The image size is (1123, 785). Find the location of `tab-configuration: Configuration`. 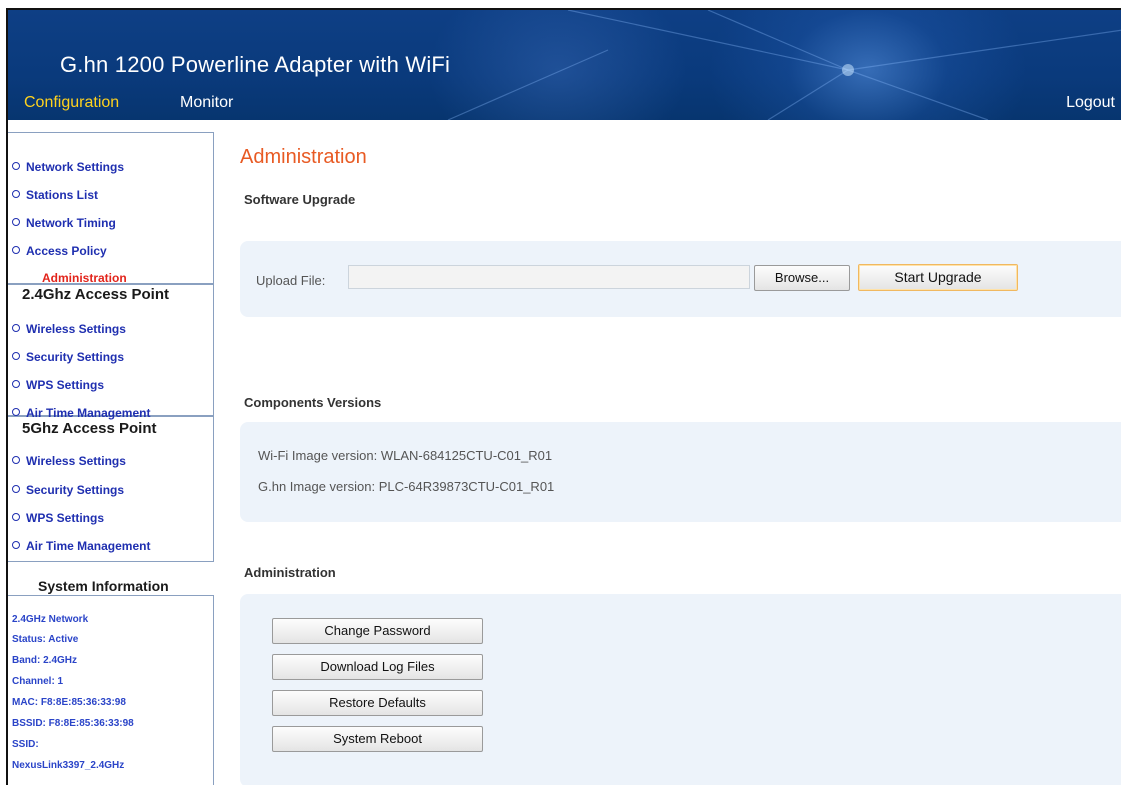

tab-configuration: Configuration is located at coordinates (71, 103).